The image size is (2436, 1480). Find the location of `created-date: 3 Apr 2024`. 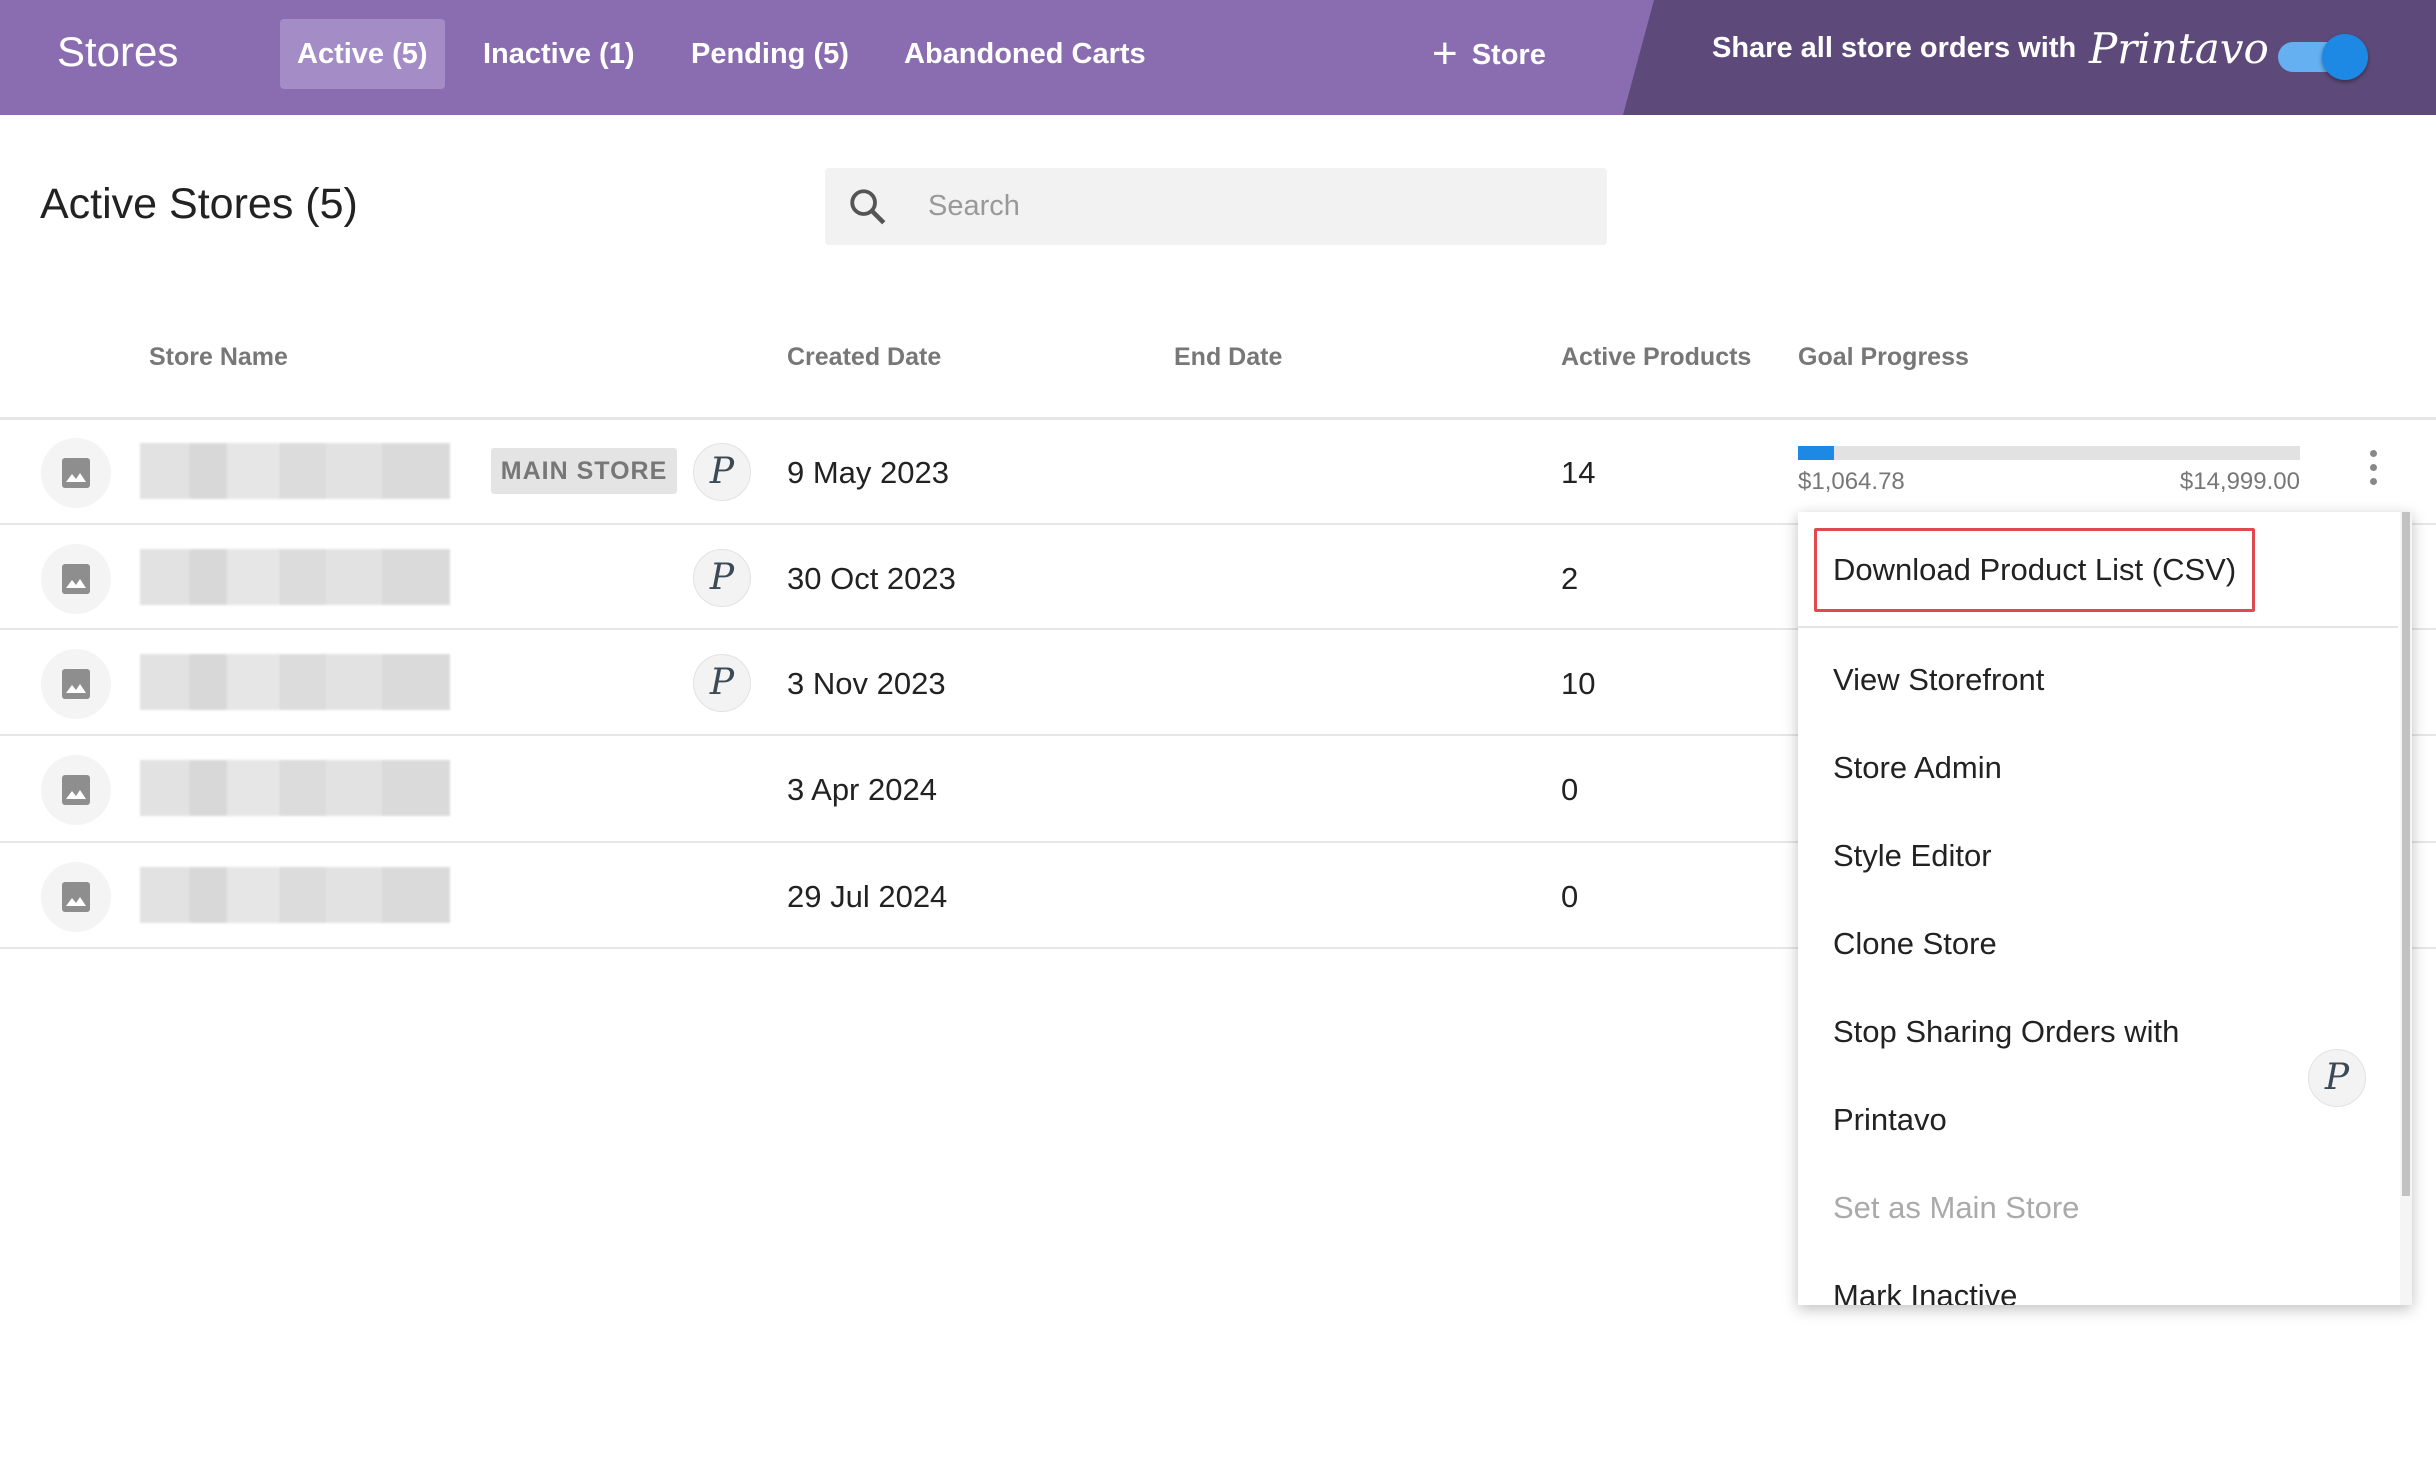

created-date: 3 Apr 2024 is located at coordinates (862, 789).